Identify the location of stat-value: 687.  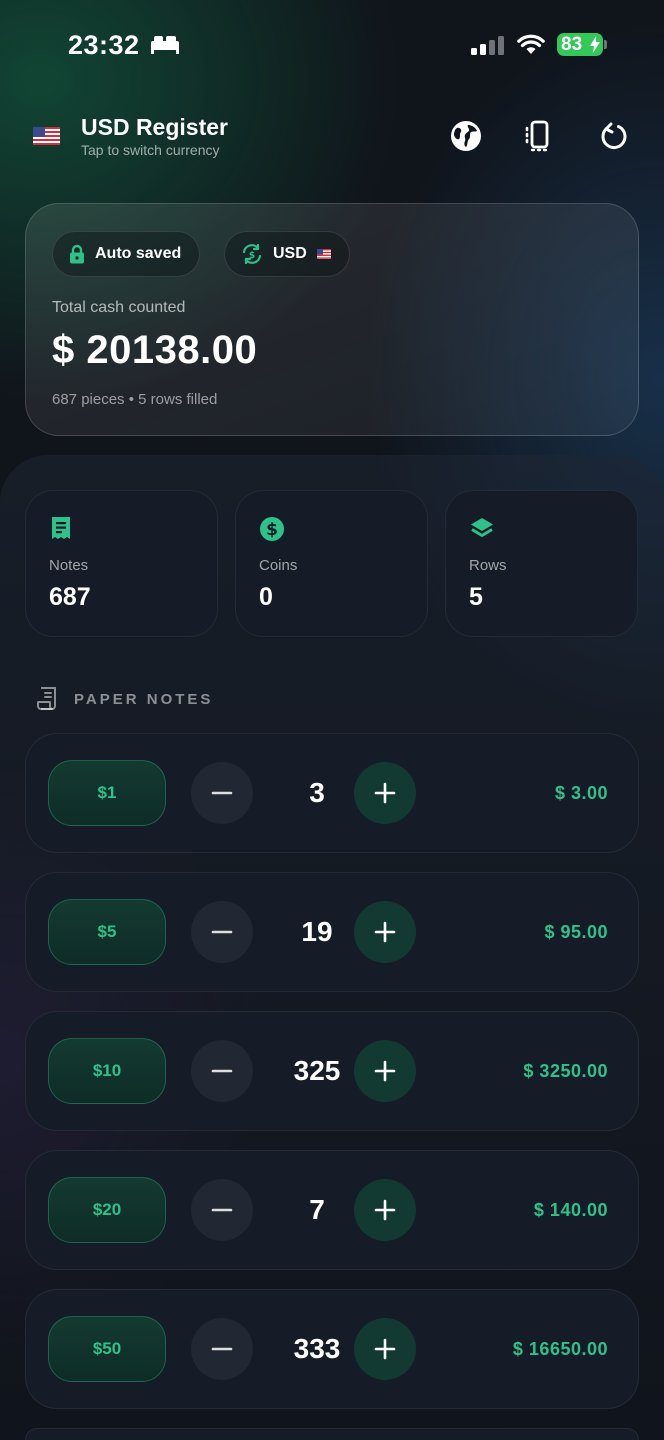
(70, 597).